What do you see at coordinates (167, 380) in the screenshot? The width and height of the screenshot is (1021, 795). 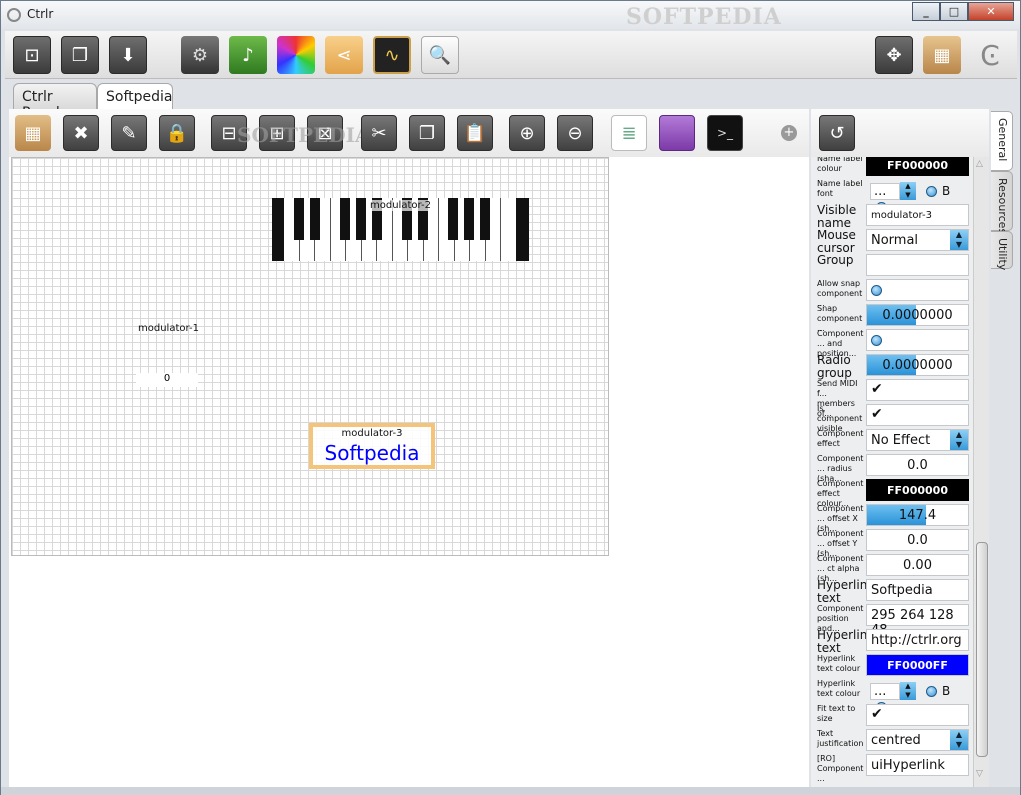 I see `modulator-1-value: 0` at bounding box center [167, 380].